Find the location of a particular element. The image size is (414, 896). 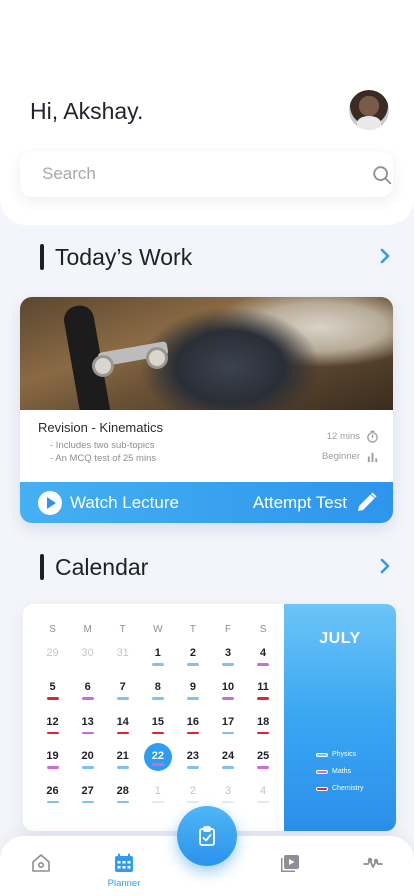

calendar-day: 7 is located at coordinates (122, 693).